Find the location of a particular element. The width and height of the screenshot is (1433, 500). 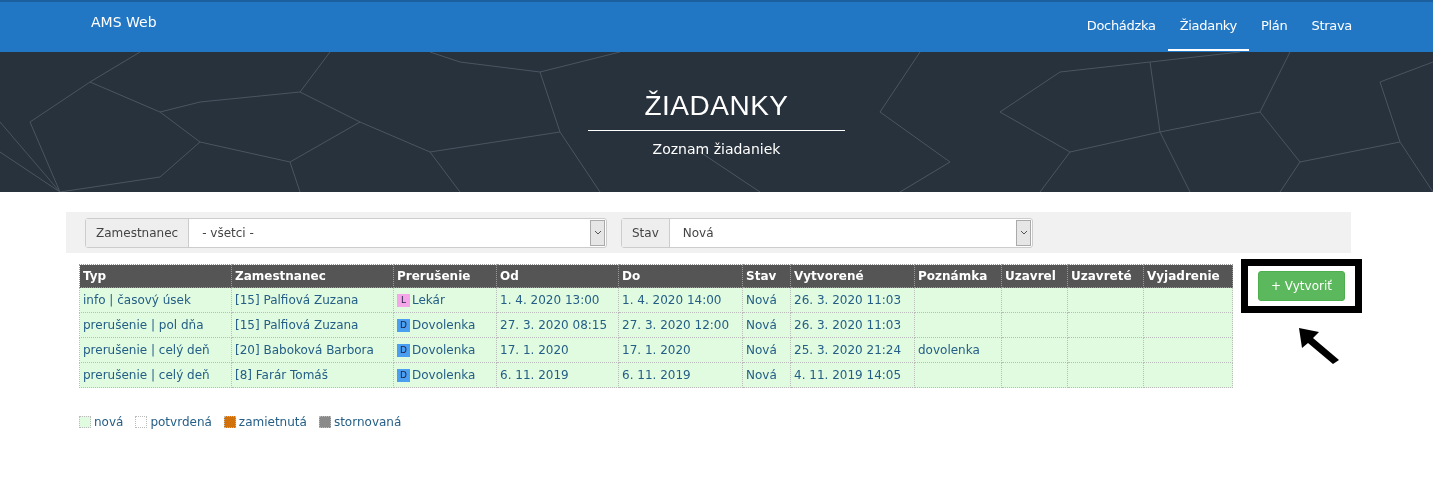

table-cell: 1. 4. 2020 14:00 is located at coordinates (680, 300).